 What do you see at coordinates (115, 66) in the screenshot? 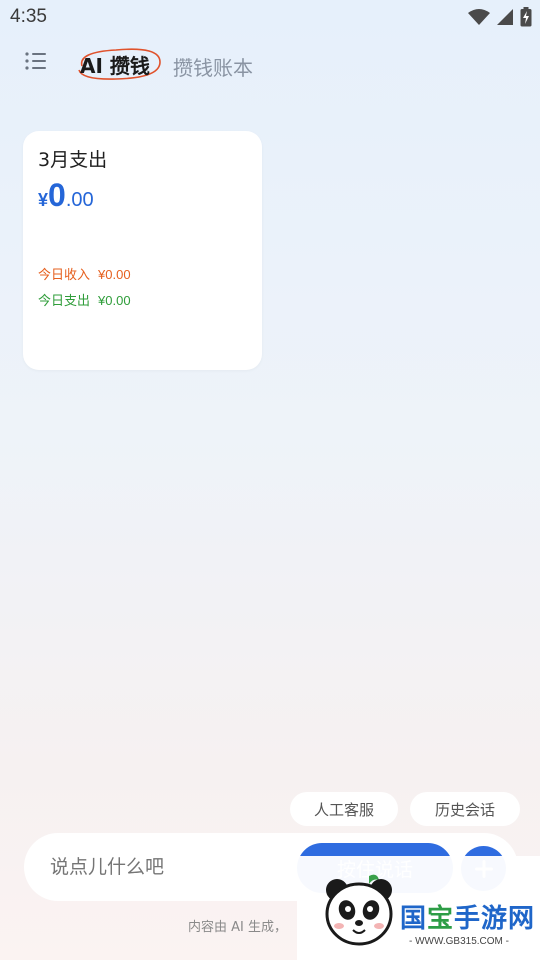
I see `tab-ai-save-label: AI 攒钱` at bounding box center [115, 66].